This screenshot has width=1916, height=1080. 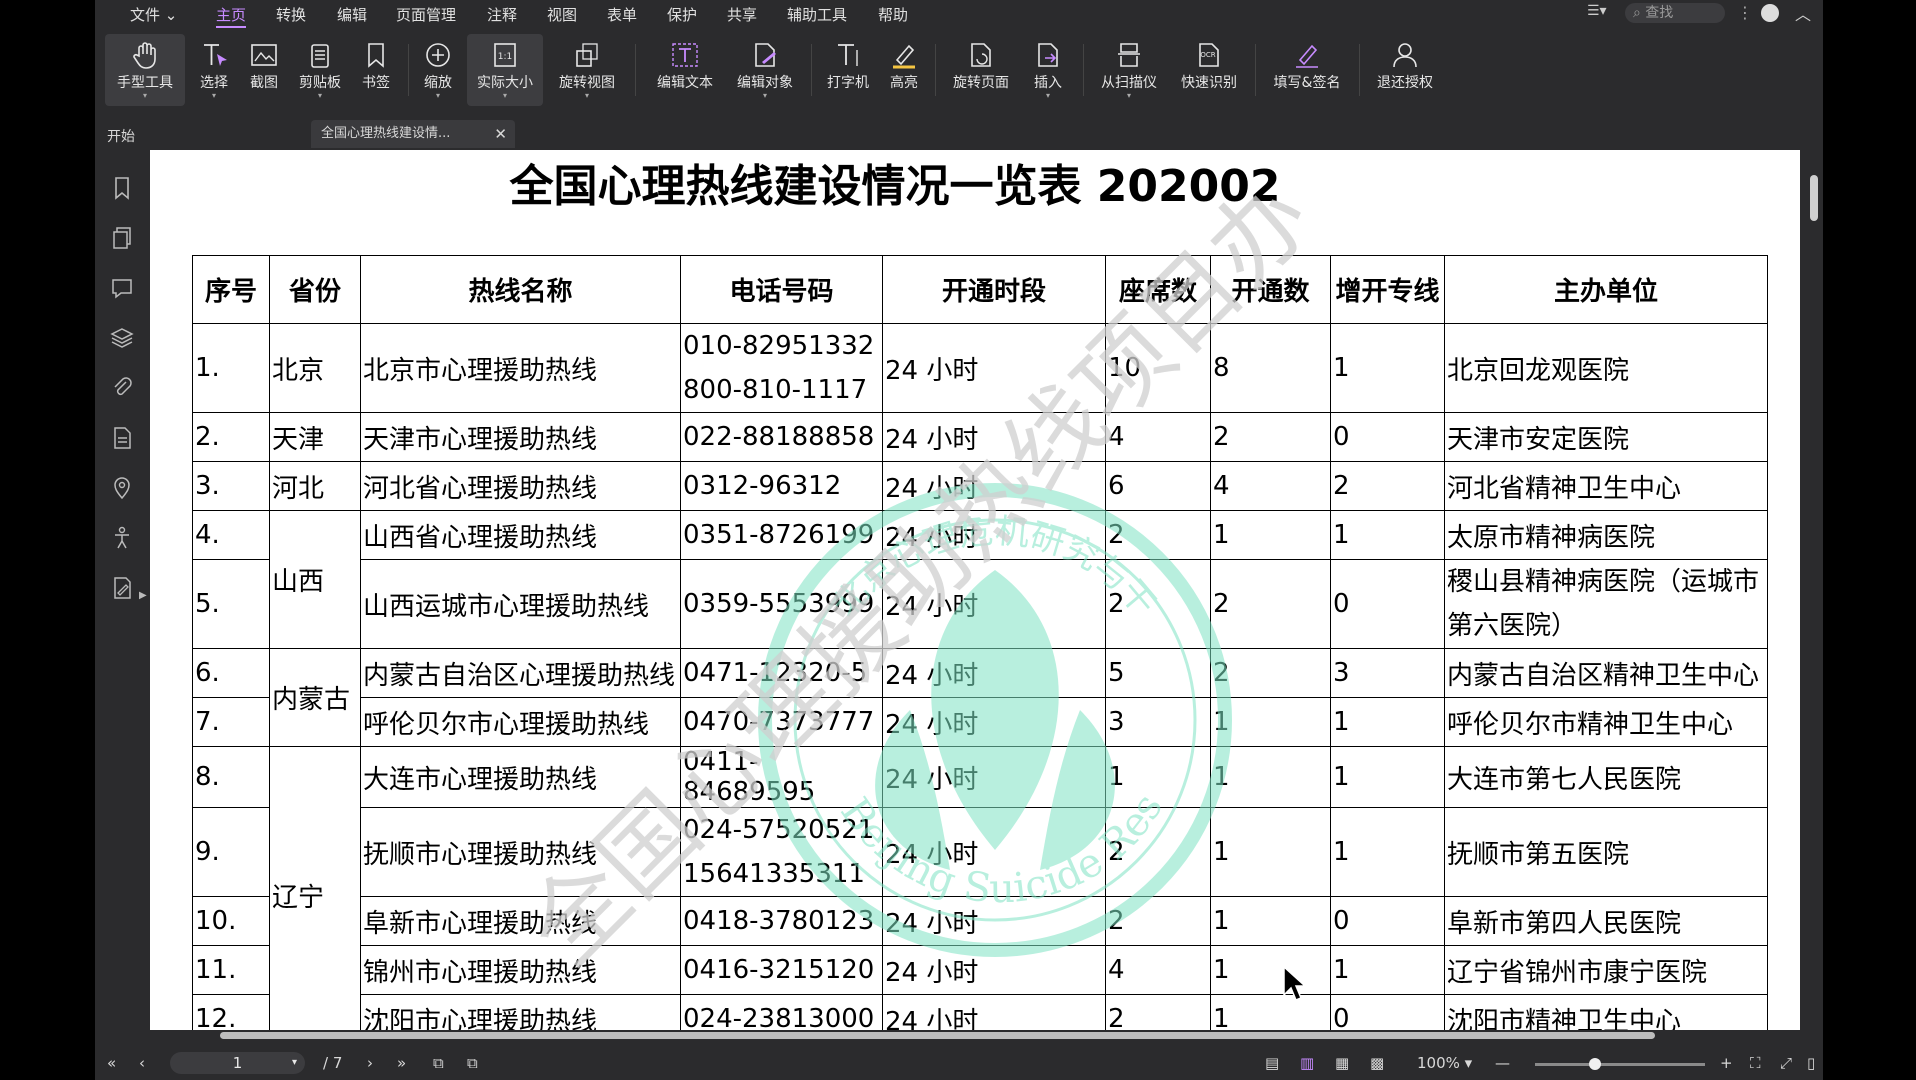 I want to click on more-options-icon: ⋮, so click(x=1745, y=12).